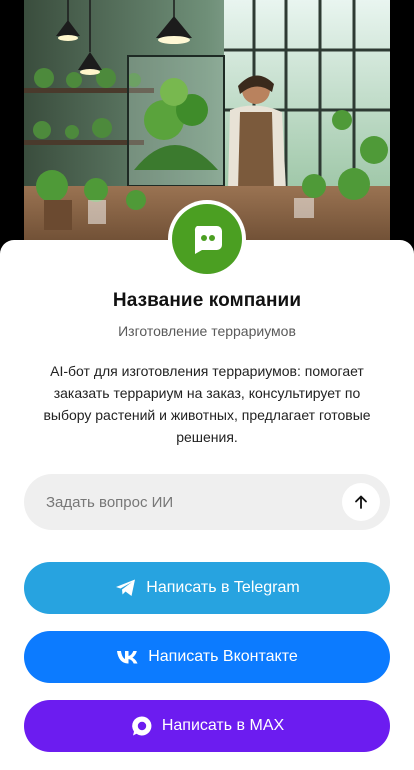 This screenshot has width=414, height=770. I want to click on arrow-up-icon, so click(361, 502).